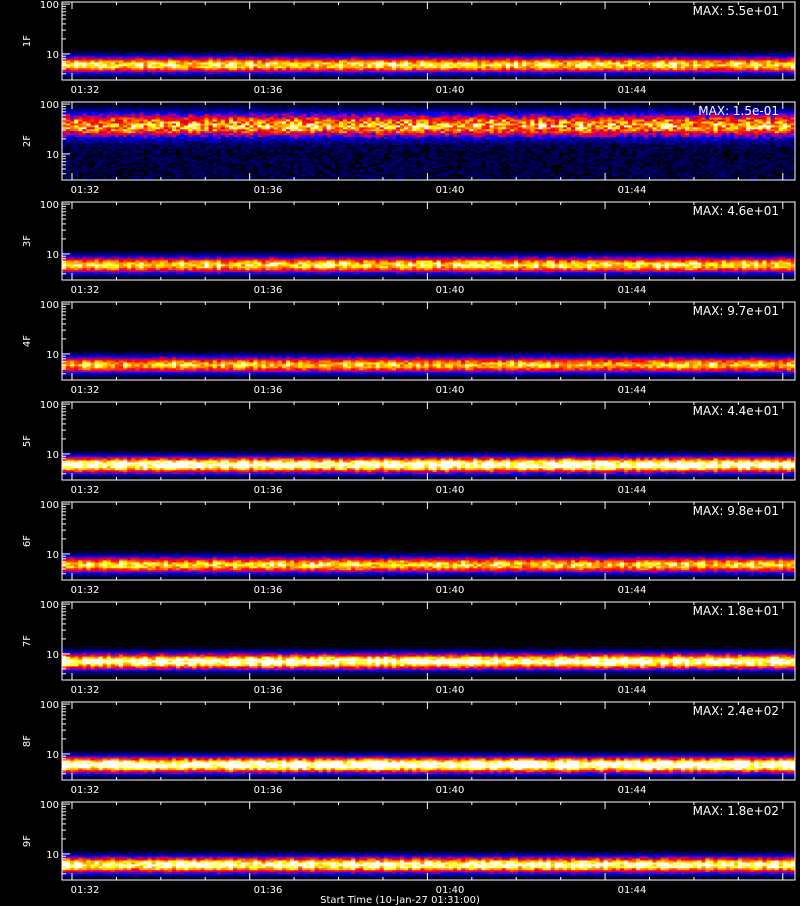  I want to click on x-tick-label: 01:32, so click(85, 90).